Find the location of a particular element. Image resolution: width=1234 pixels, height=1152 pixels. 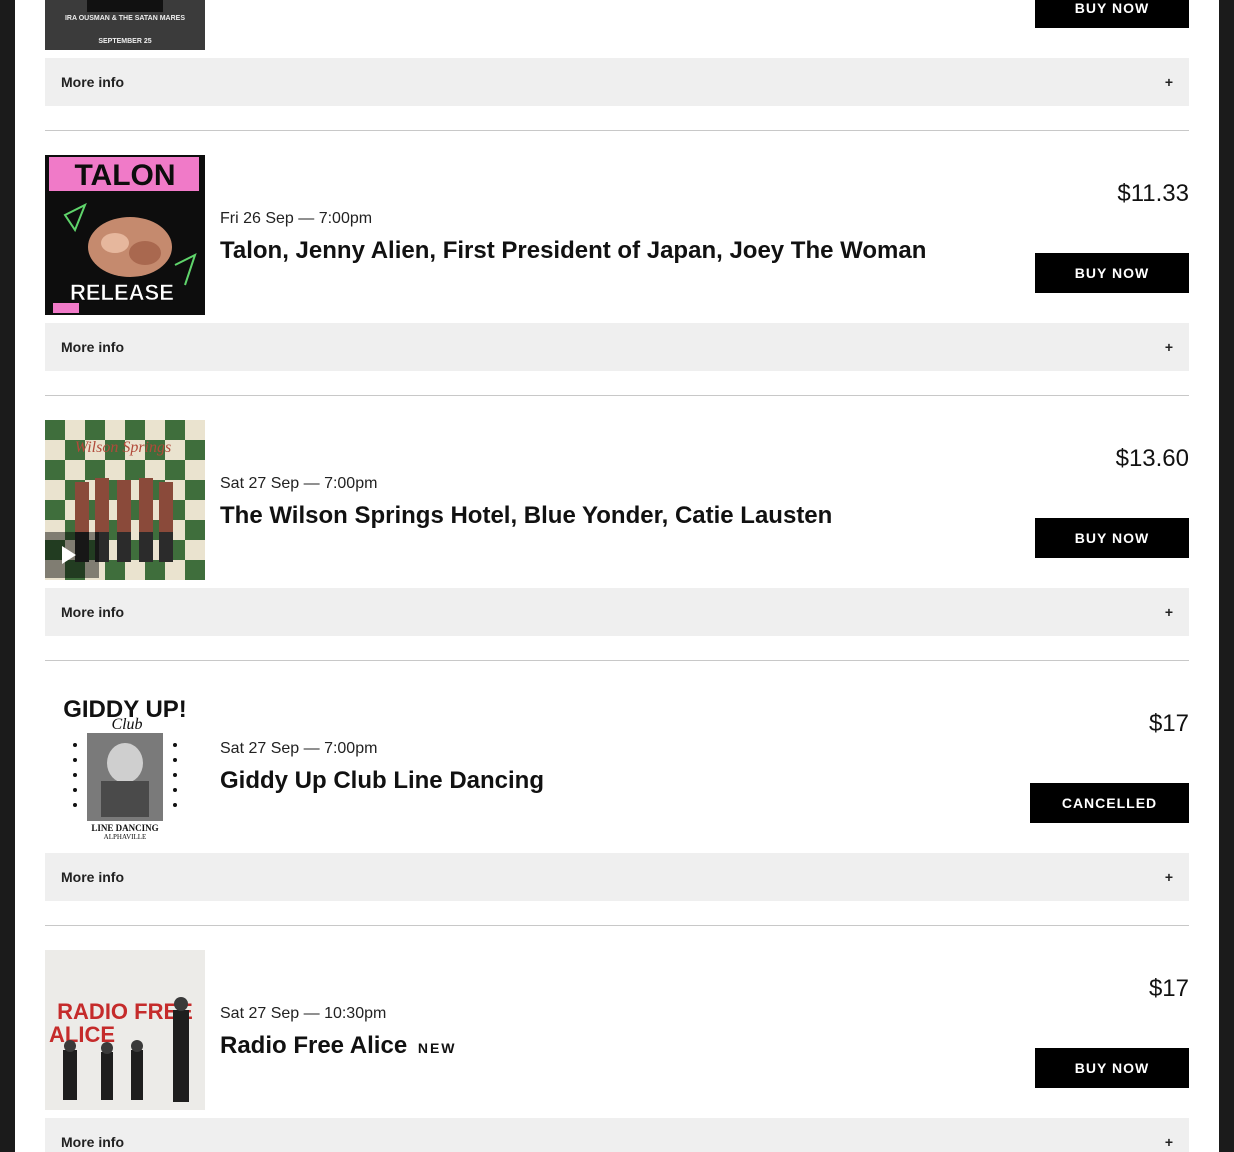

svg-text: LINE DANCING is located at coordinates (124, 828).